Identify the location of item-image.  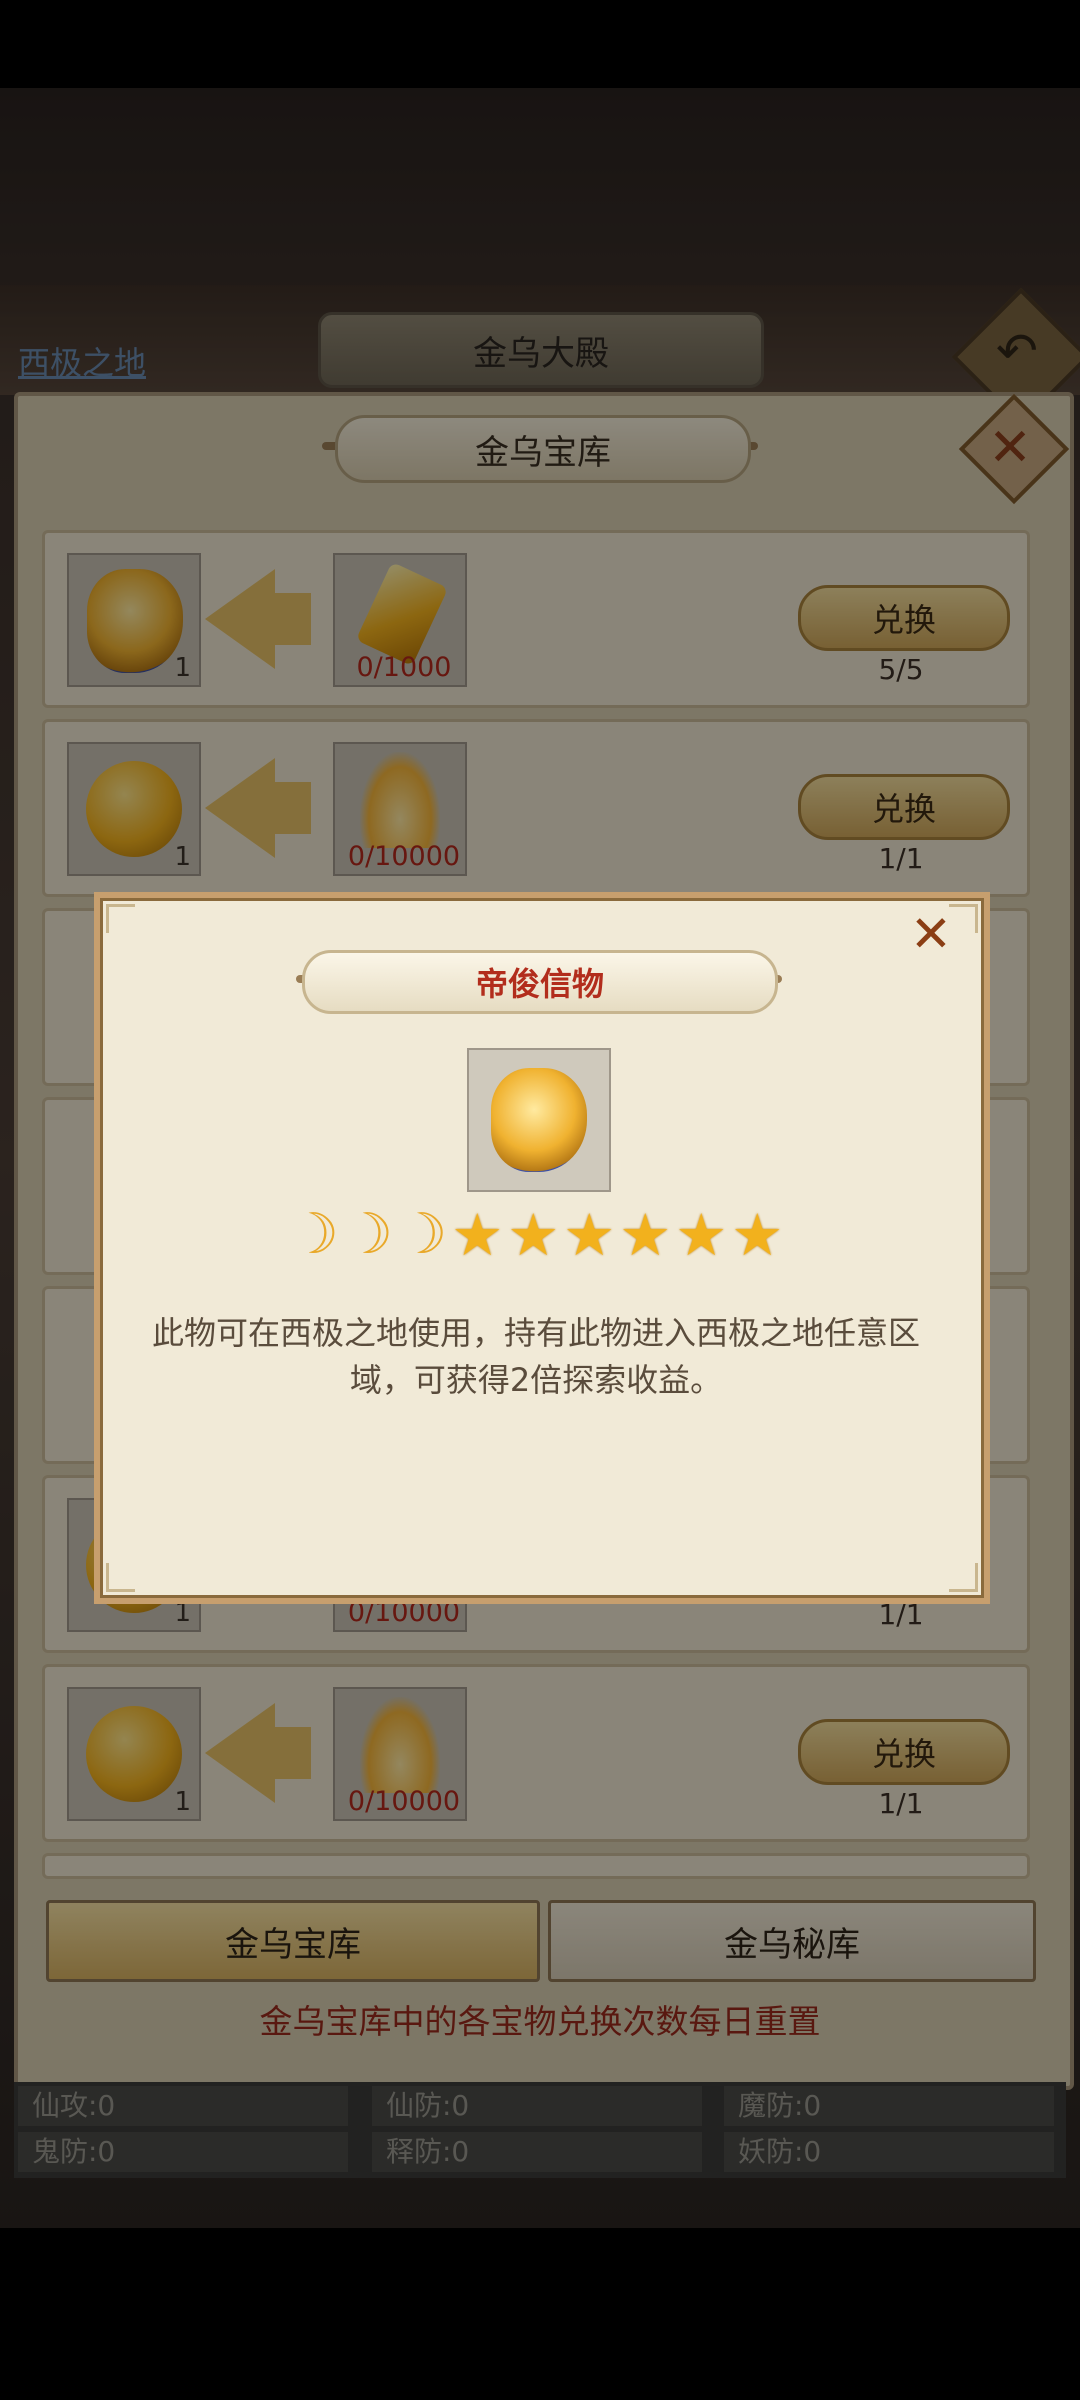
(539, 1120).